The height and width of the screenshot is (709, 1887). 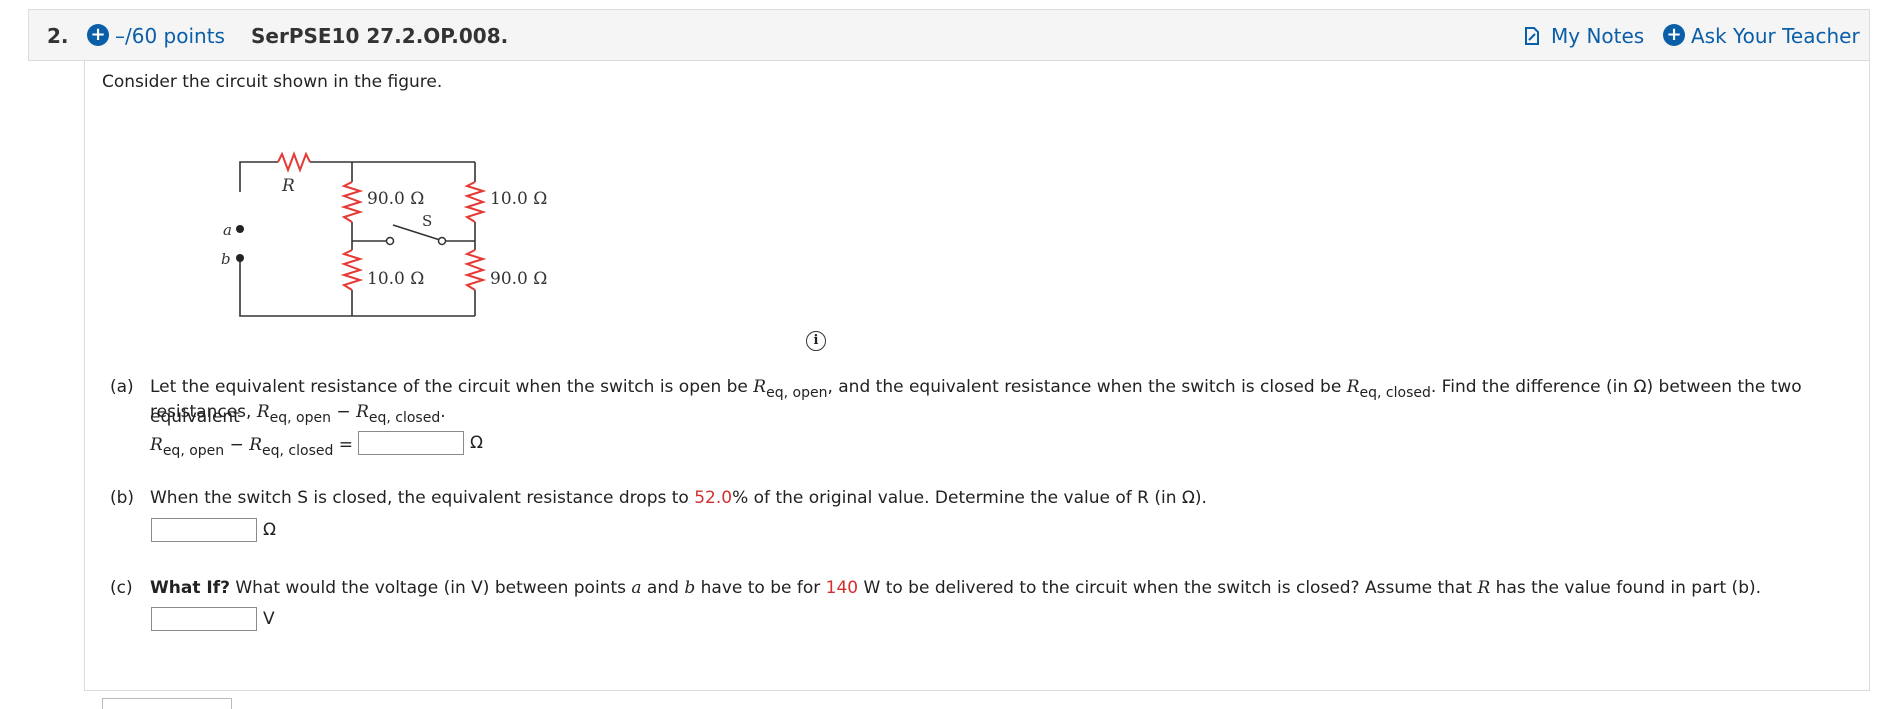 I want to click on part-a-line-2: resistances, Req, open − Req, closed., so click(x=298, y=415).